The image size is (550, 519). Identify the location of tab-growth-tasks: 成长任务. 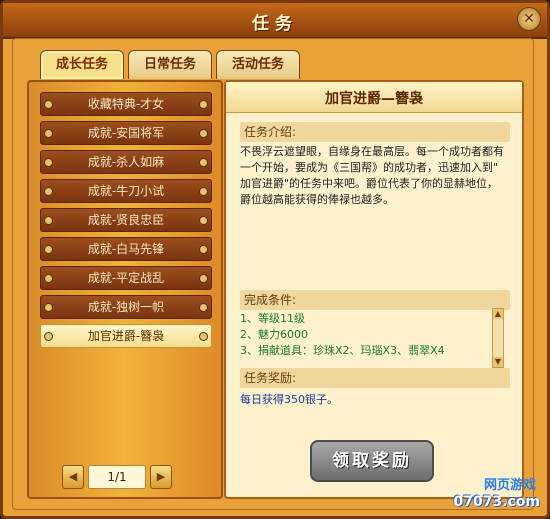
(82, 64).